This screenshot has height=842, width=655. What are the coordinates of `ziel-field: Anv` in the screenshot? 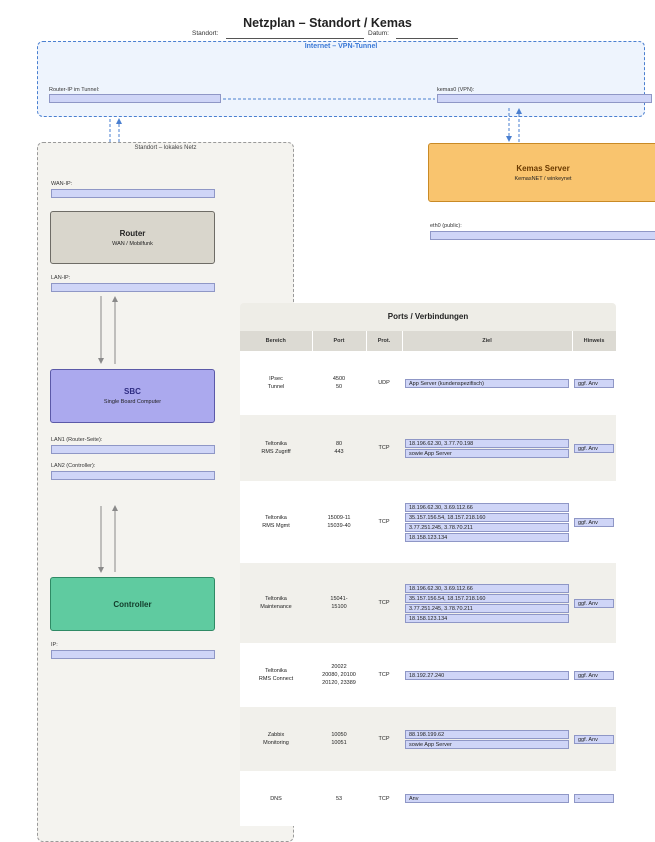 It's located at (487, 798).